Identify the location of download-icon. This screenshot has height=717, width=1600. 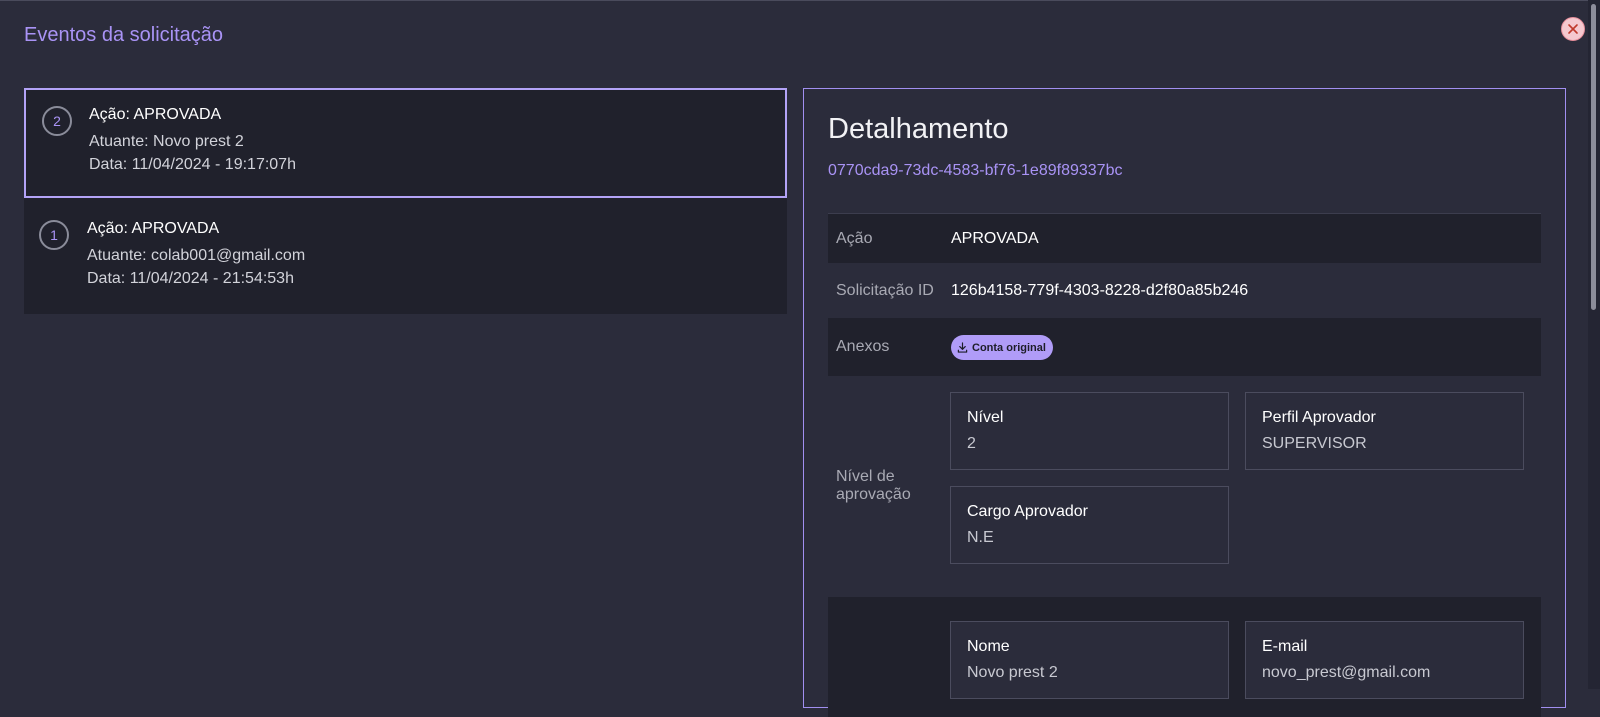
(962, 347).